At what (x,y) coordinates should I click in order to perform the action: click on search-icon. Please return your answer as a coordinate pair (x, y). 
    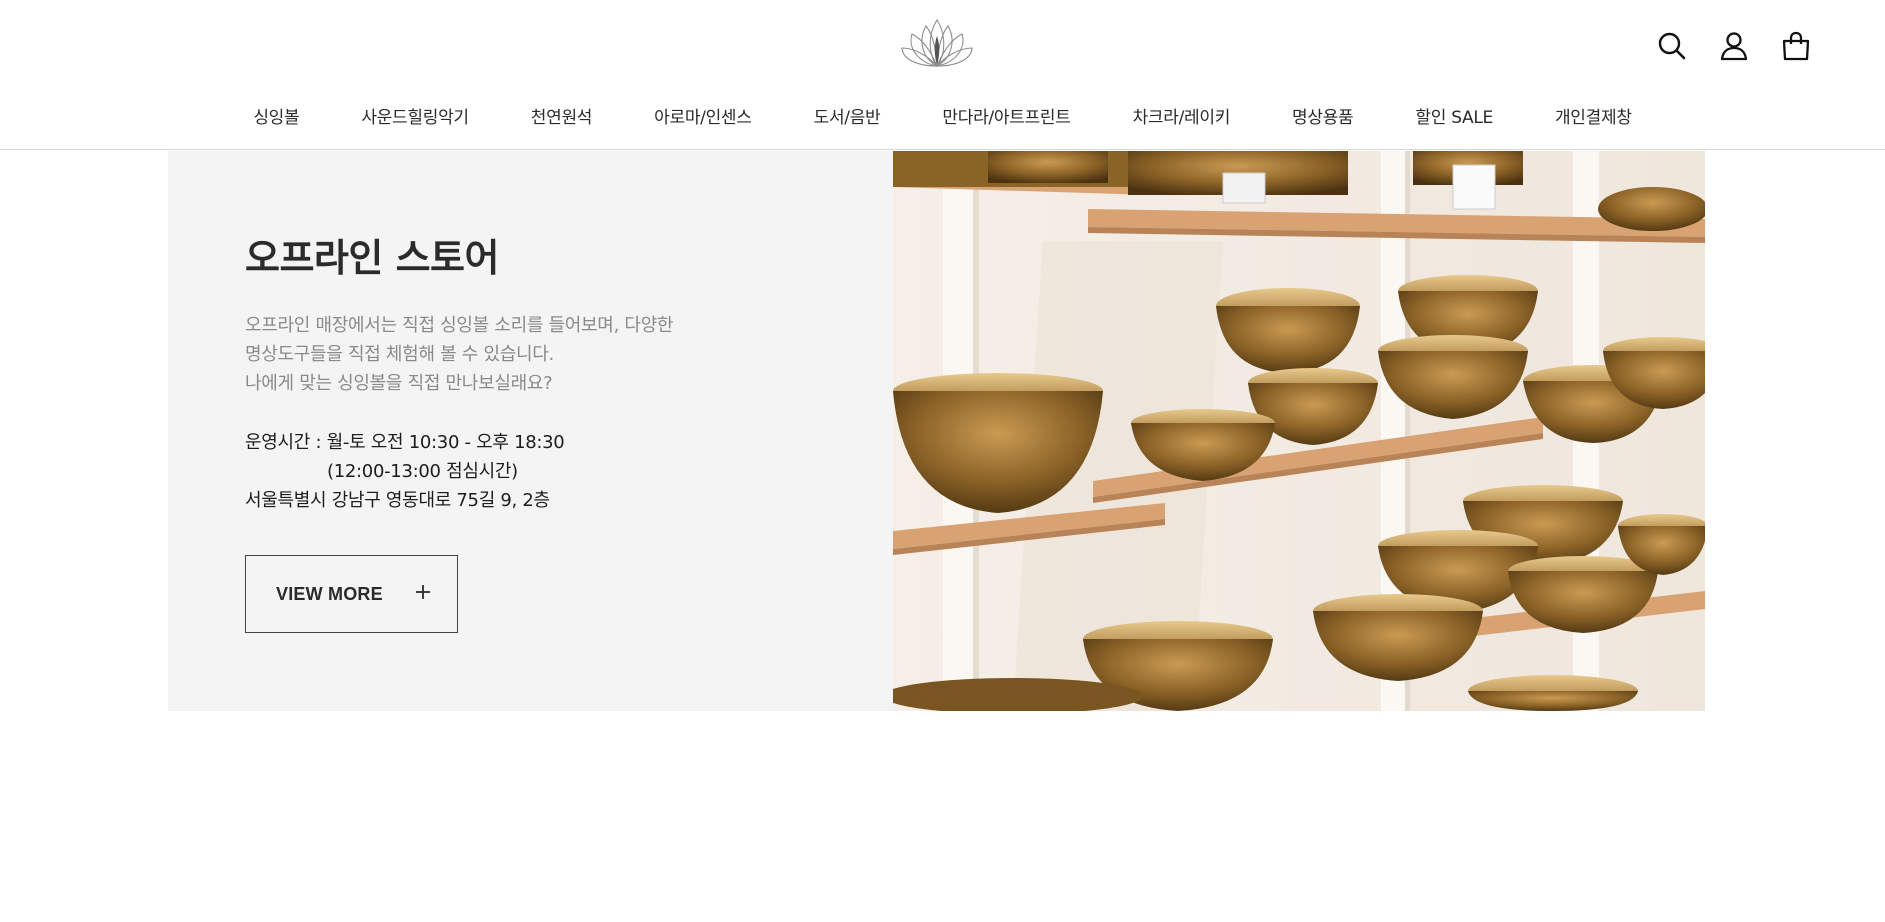
    Looking at the image, I should click on (1672, 46).